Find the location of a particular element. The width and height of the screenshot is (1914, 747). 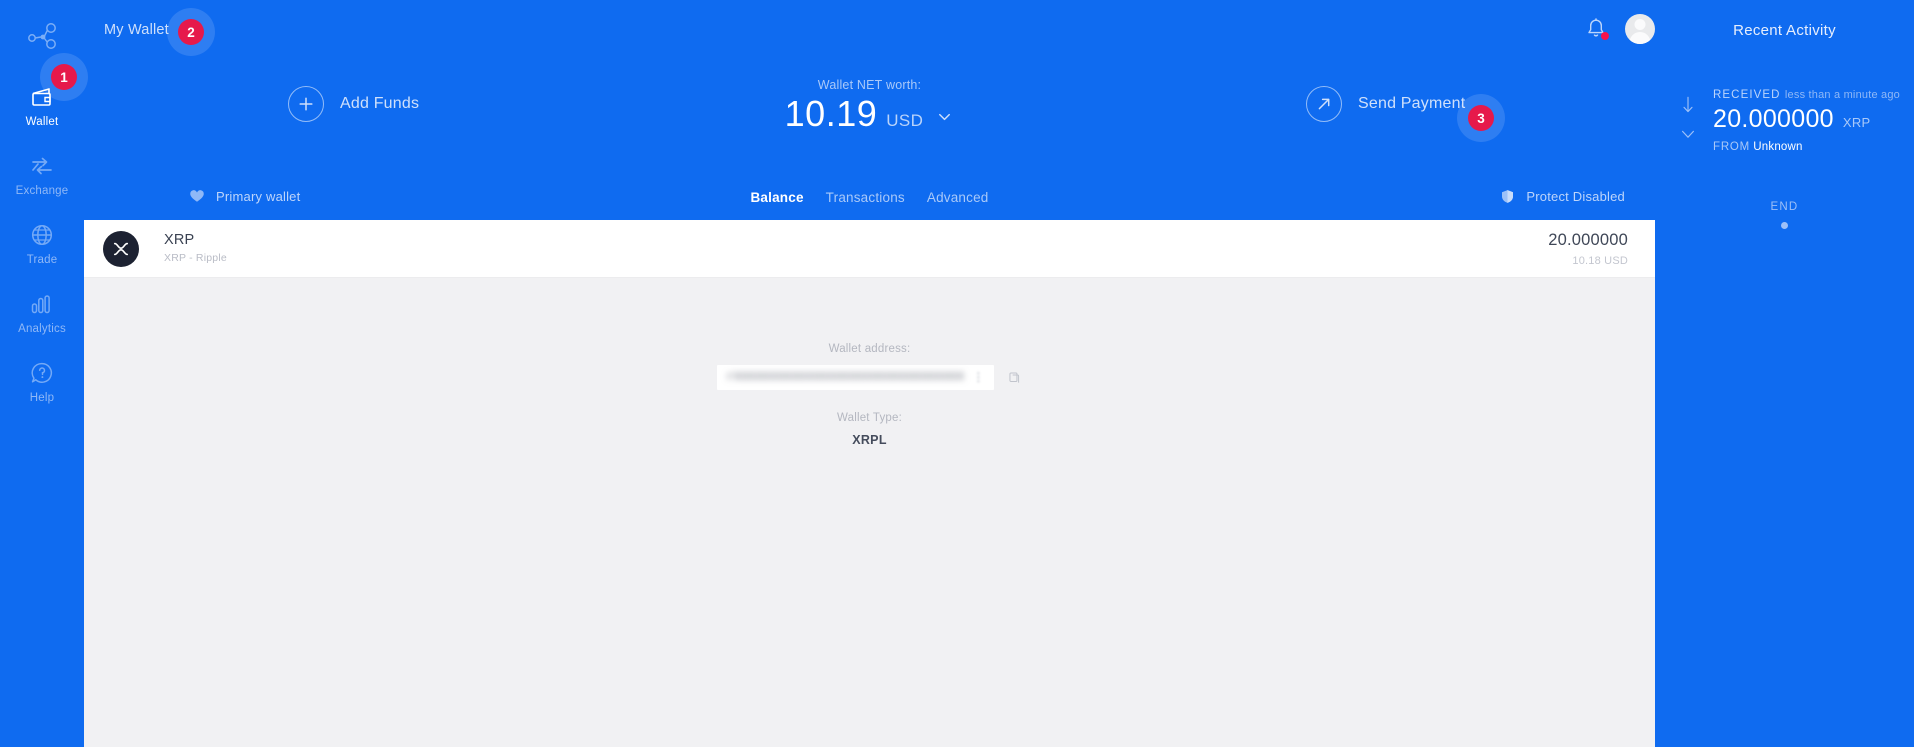

sidebar-item-label: Trade is located at coordinates (42, 260).